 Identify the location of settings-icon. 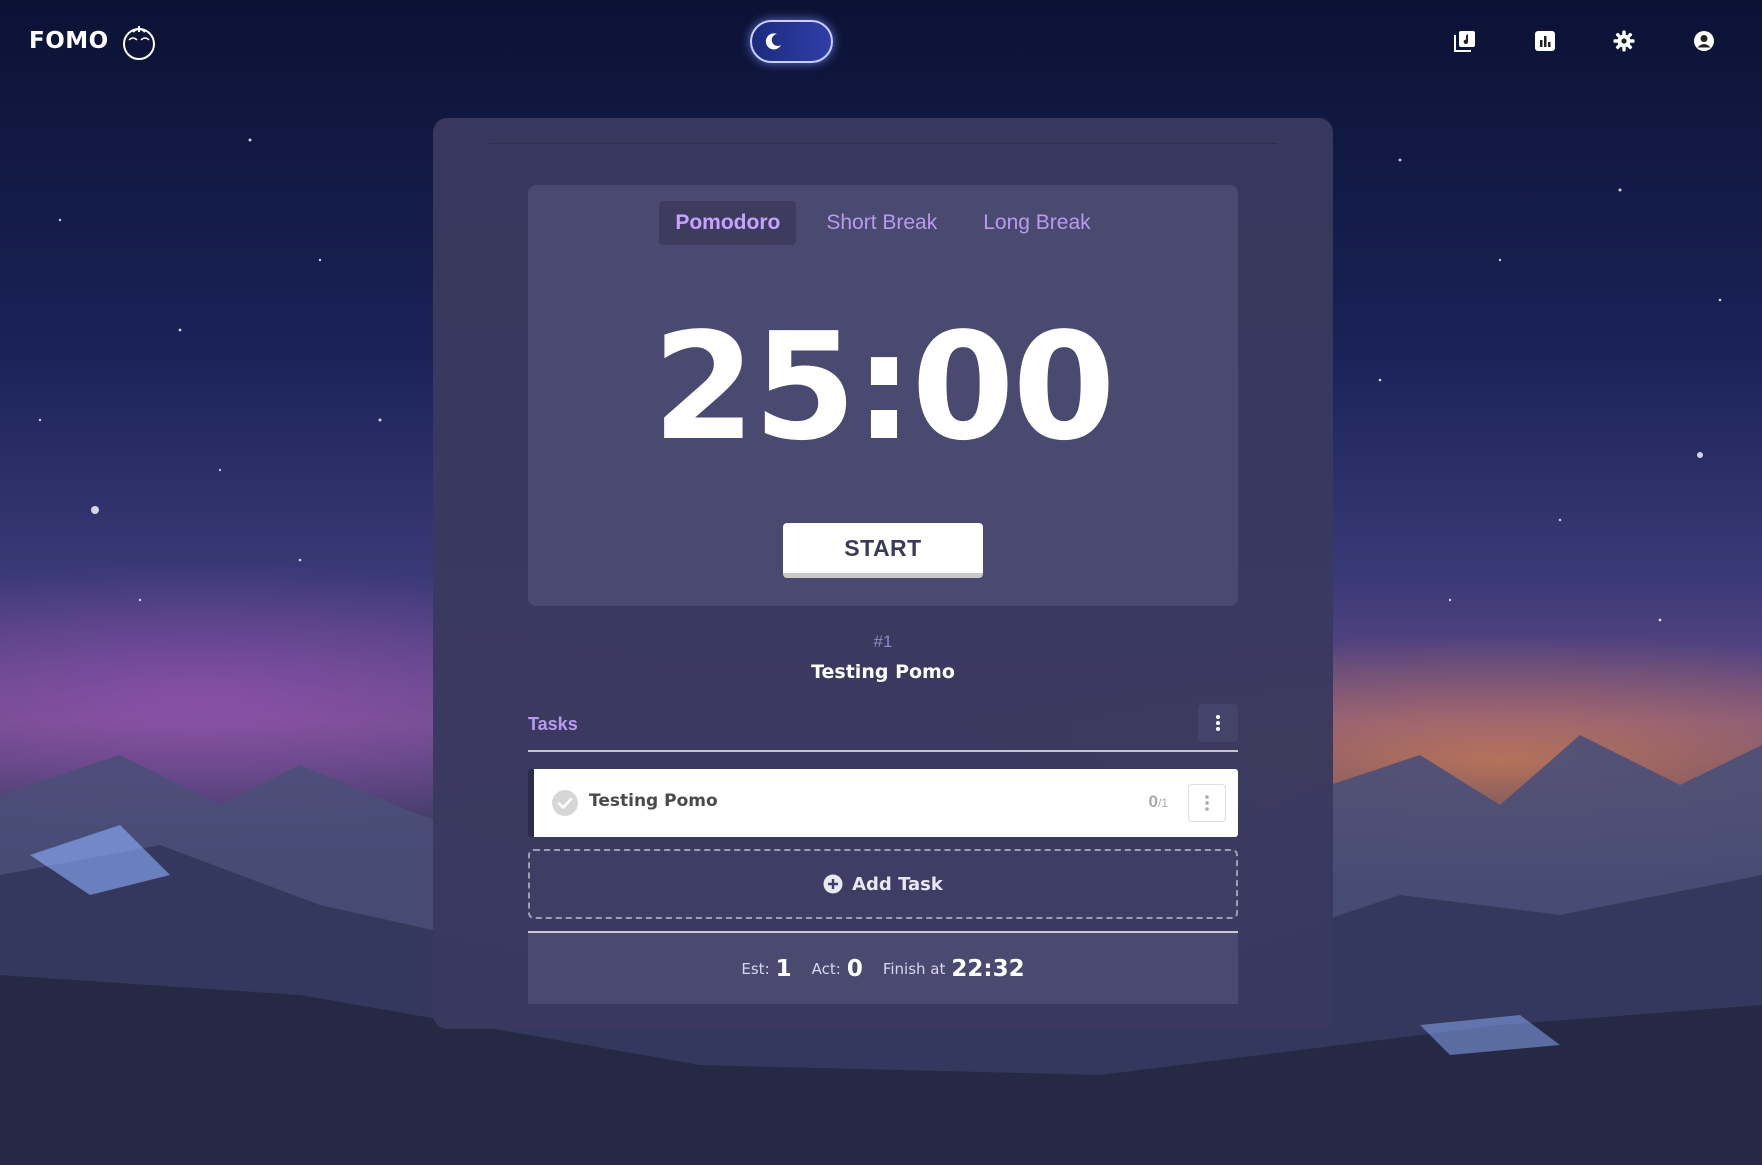
(1624, 41).